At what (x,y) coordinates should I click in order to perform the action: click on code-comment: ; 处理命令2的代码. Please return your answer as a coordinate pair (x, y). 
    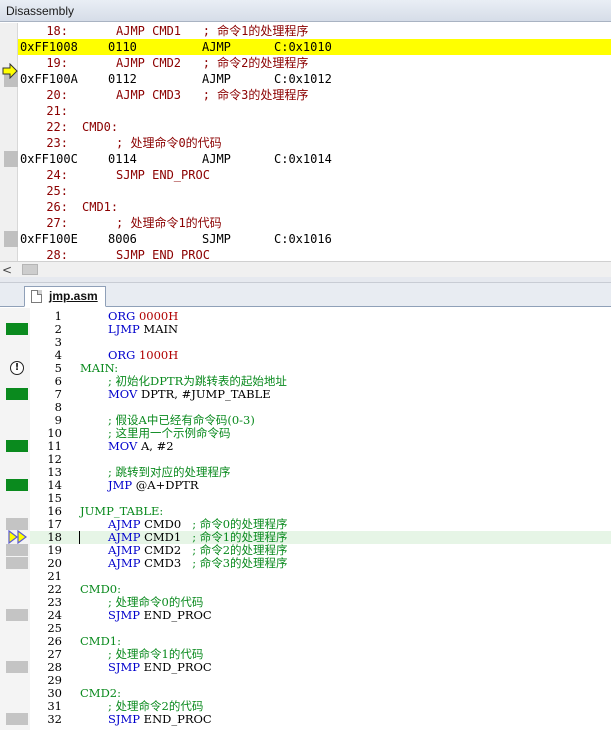
    Looking at the image, I should click on (156, 706).